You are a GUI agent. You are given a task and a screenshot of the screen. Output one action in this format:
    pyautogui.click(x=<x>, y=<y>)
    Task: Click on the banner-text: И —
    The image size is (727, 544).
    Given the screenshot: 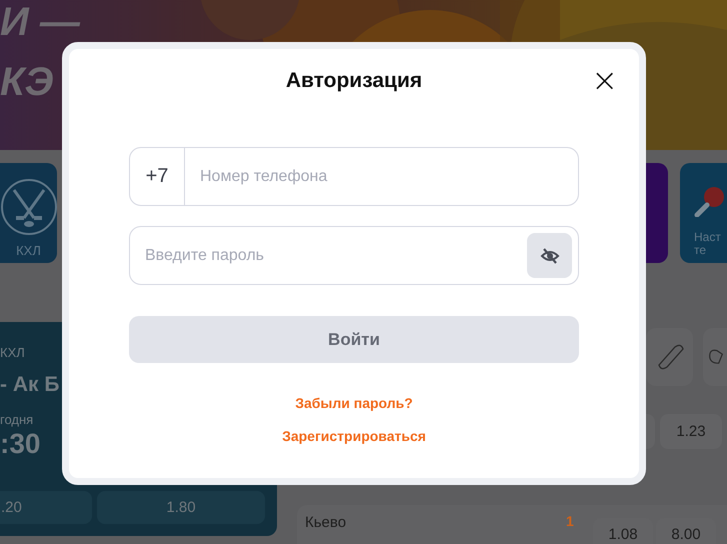 What is the action you would take?
    pyautogui.click(x=40, y=22)
    